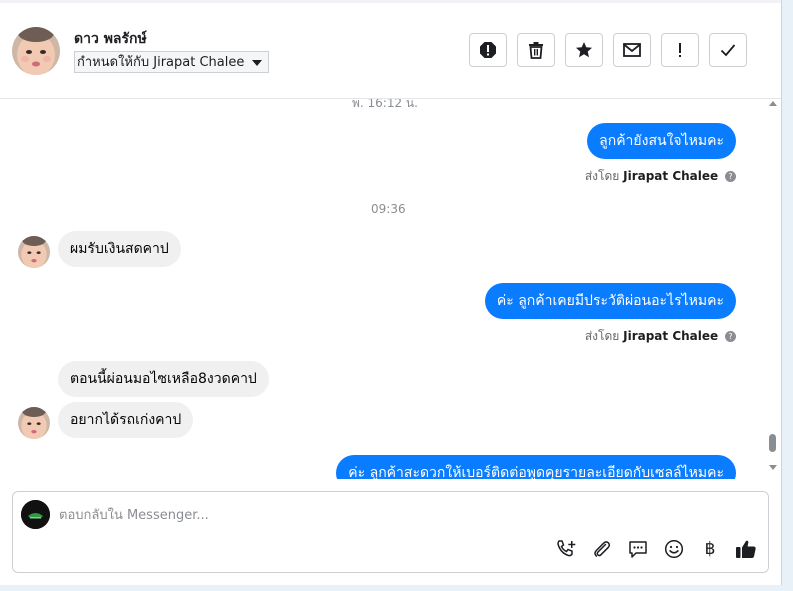 The height and width of the screenshot is (591, 793). Describe the element at coordinates (772, 443) in the screenshot. I see `scrollbar-thumb` at that location.